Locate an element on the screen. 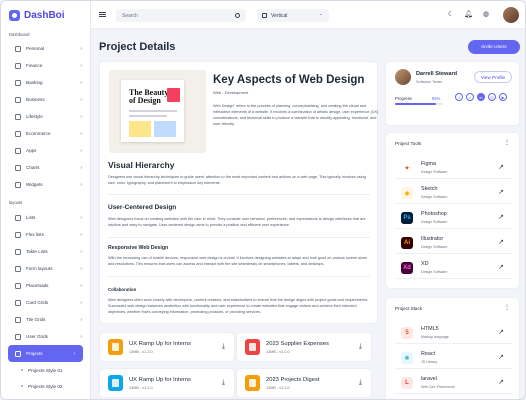 The image size is (526, 400). tool-item-react: ⚛ React JS Library ↗ is located at coordinates (453, 358).